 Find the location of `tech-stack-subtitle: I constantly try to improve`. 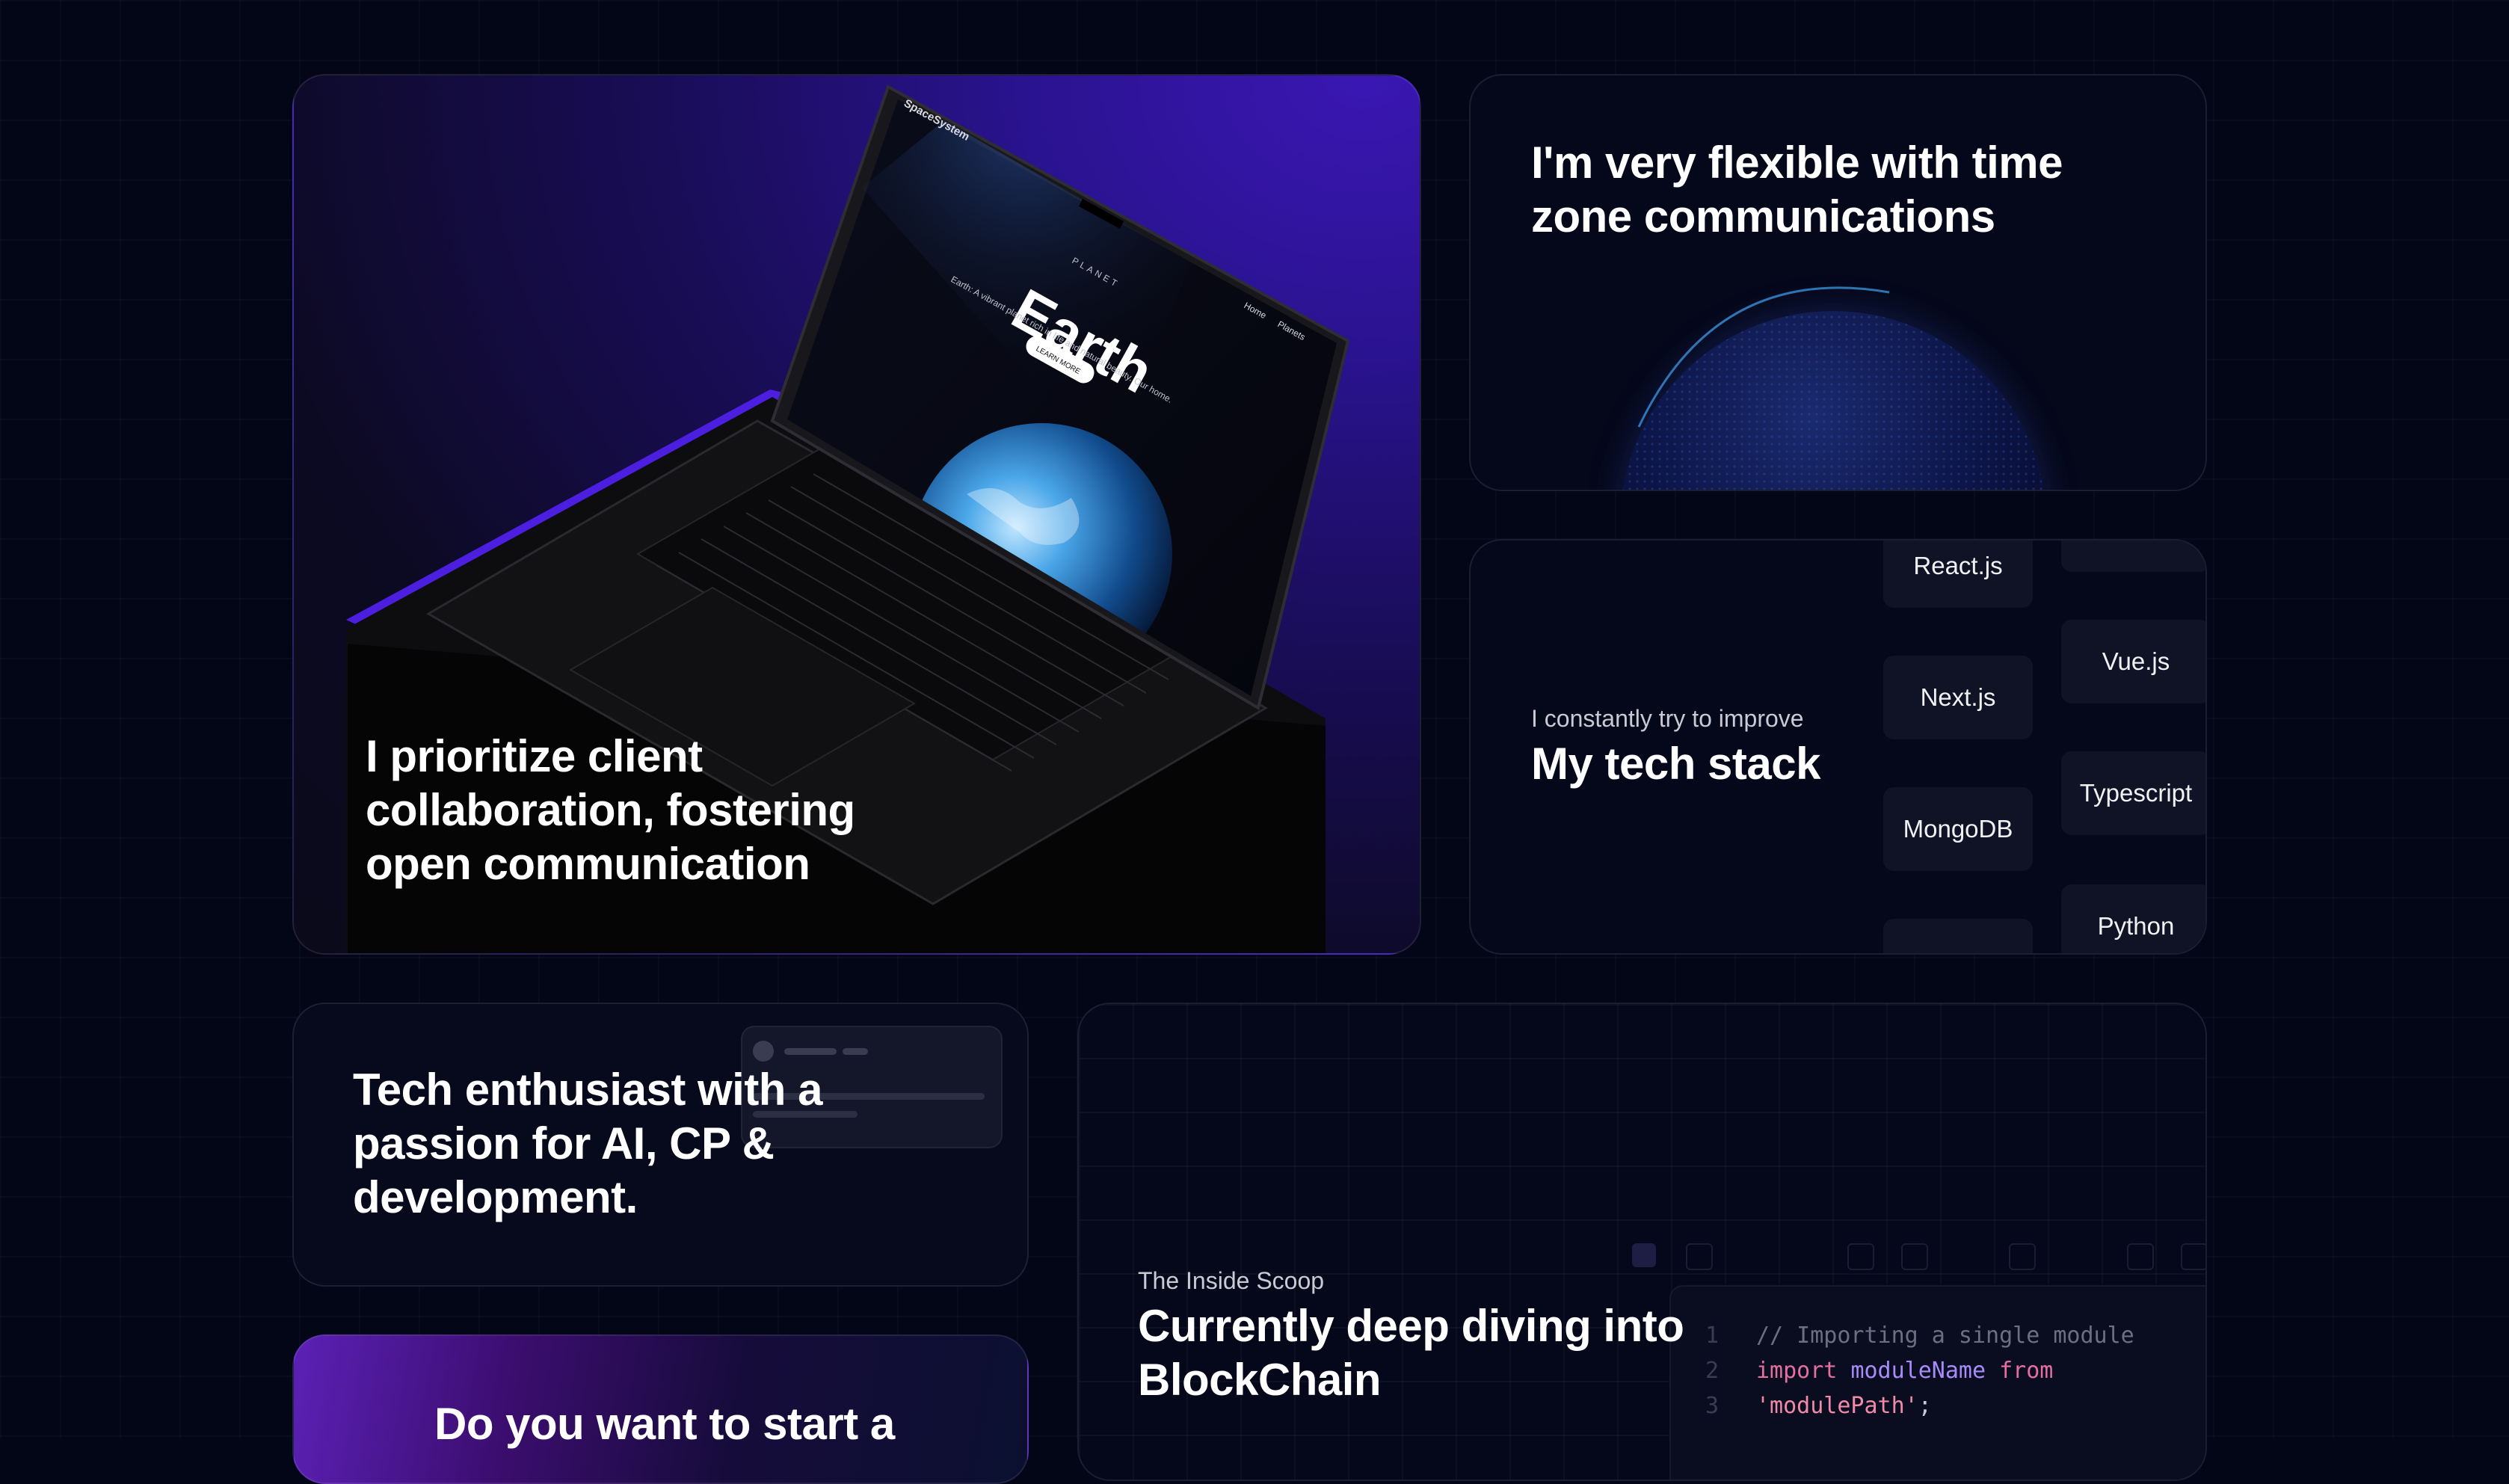

tech-stack-subtitle: I constantly try to improve is located at coordinates (1667, 718).